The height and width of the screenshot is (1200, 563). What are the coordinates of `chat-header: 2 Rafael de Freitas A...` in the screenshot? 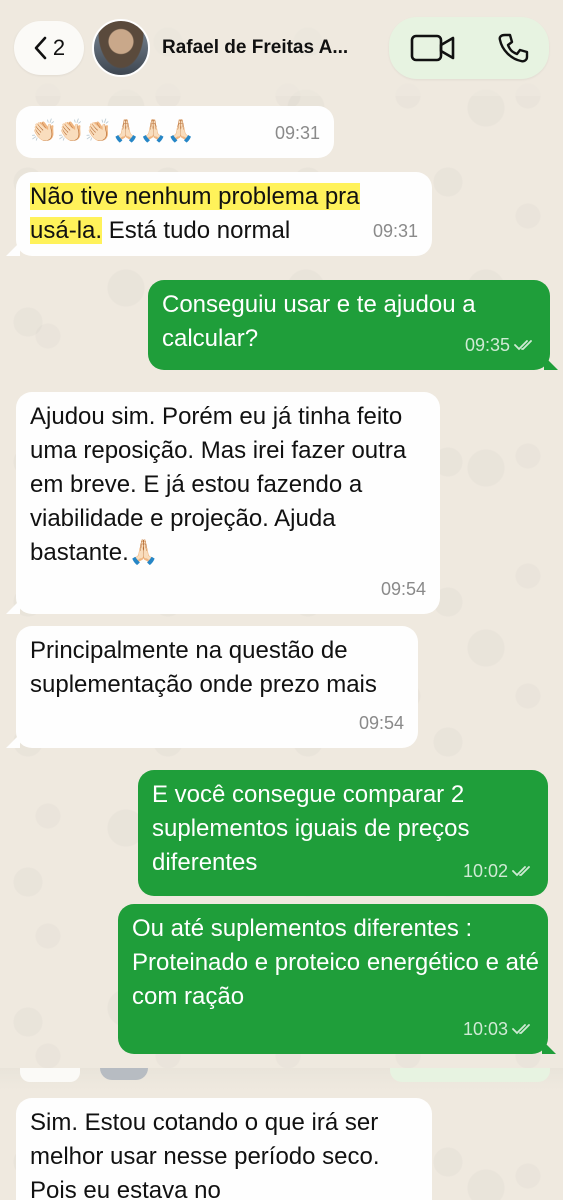 It's located at (281, 48).